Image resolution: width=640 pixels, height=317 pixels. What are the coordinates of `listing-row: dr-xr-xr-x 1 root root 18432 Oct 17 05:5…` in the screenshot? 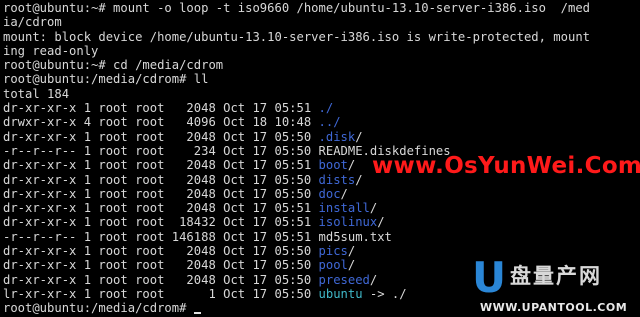 It's located at (321, 222).